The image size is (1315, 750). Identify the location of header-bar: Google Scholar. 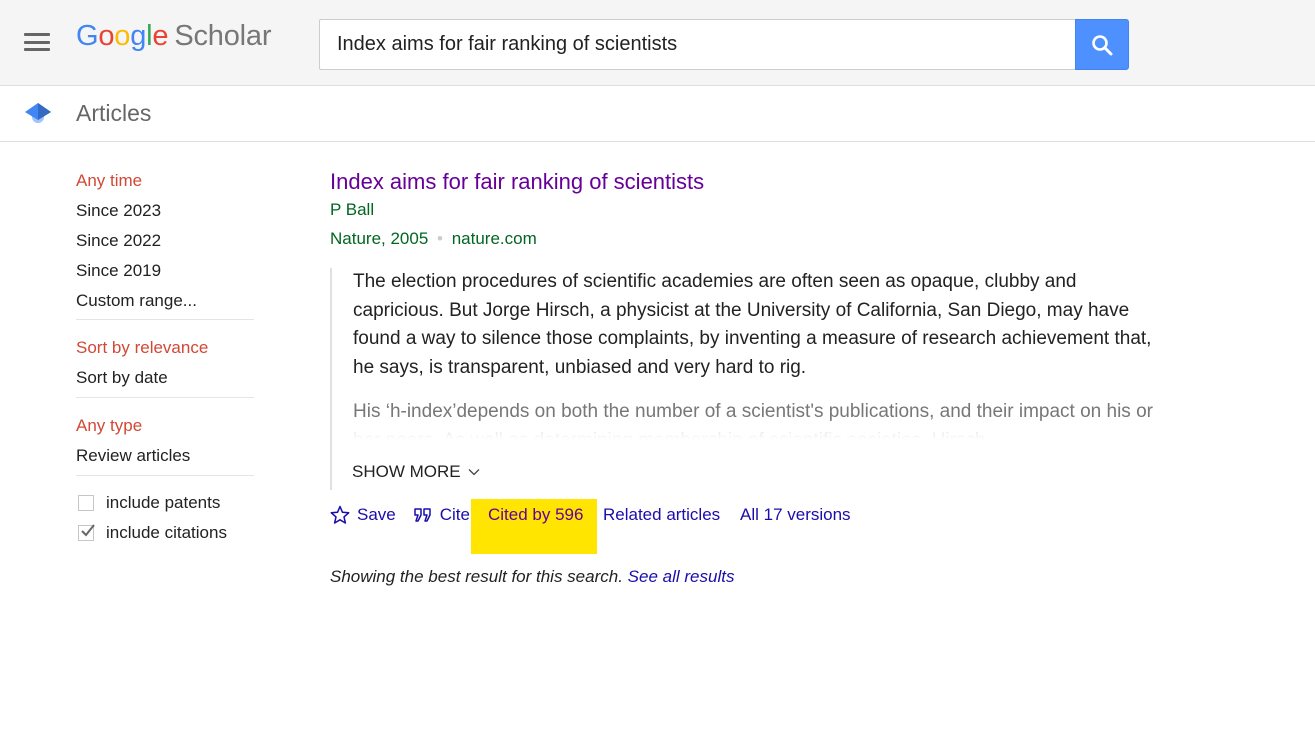
(657, 43).